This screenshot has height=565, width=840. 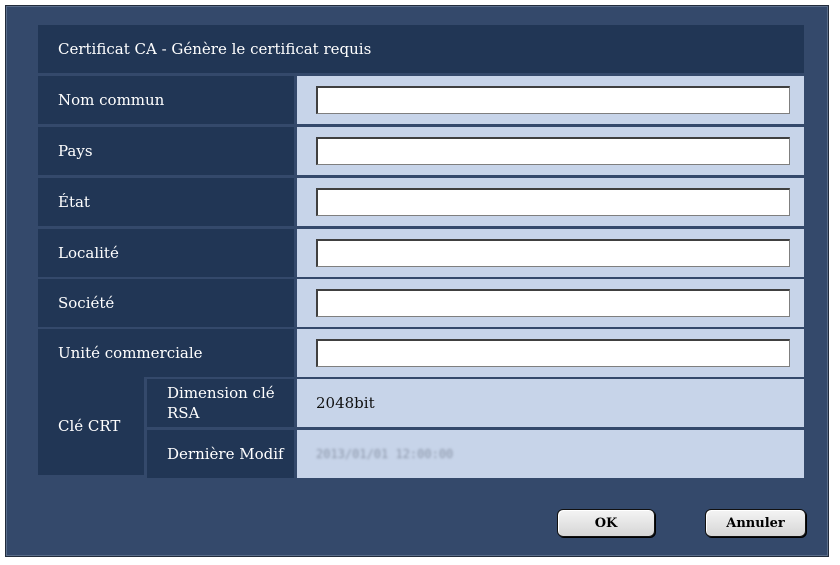 I want to click on common-name-row: Nom commun, so click(x=421, y=100).